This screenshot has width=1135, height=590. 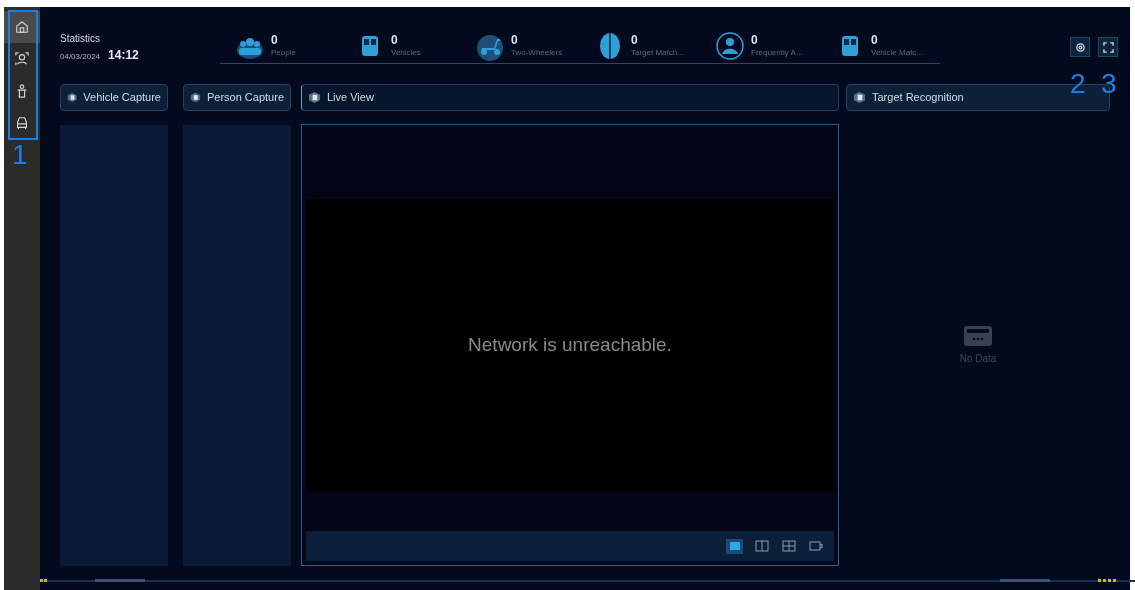 I want to click on person-icon, so click(x=22, y=91).